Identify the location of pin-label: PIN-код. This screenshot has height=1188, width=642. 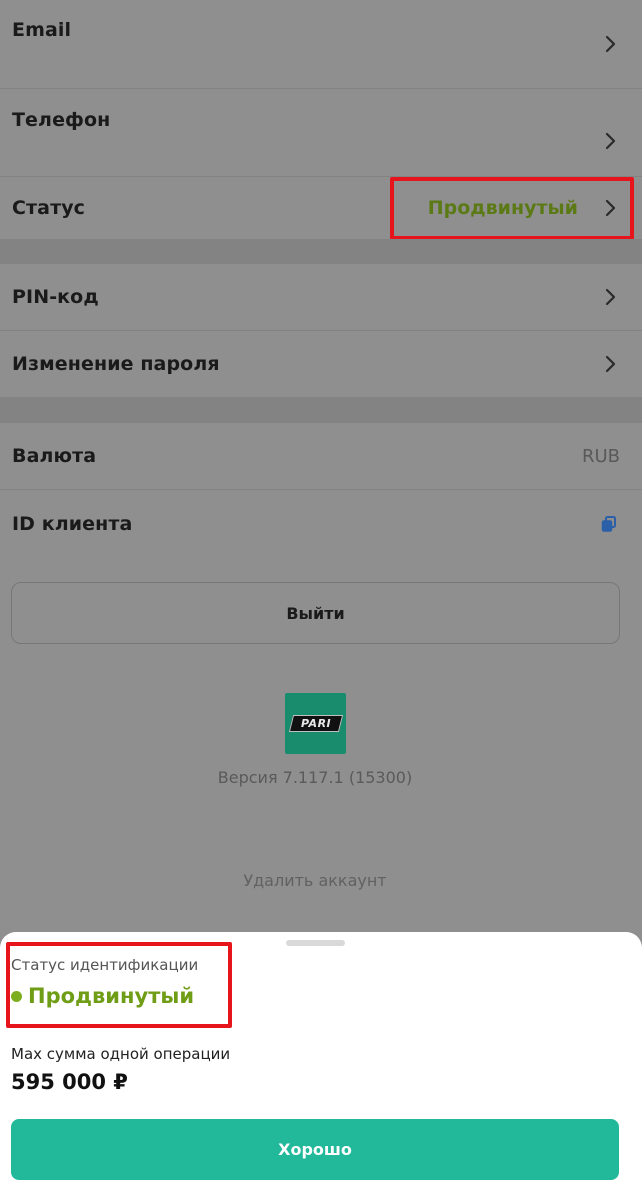
(55, 297).